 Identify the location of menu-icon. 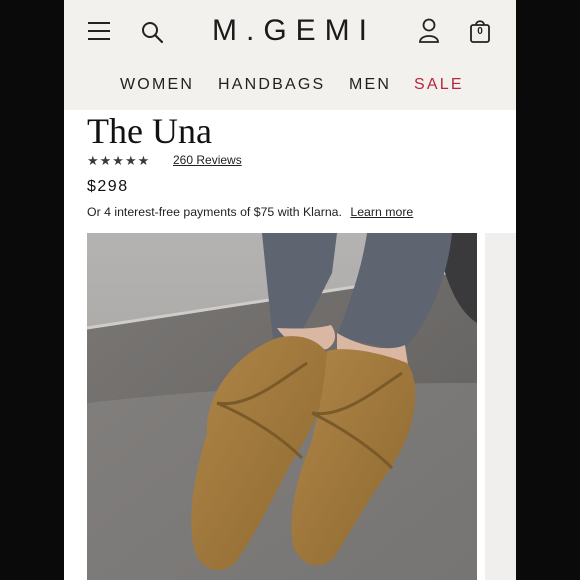
(99, 31).